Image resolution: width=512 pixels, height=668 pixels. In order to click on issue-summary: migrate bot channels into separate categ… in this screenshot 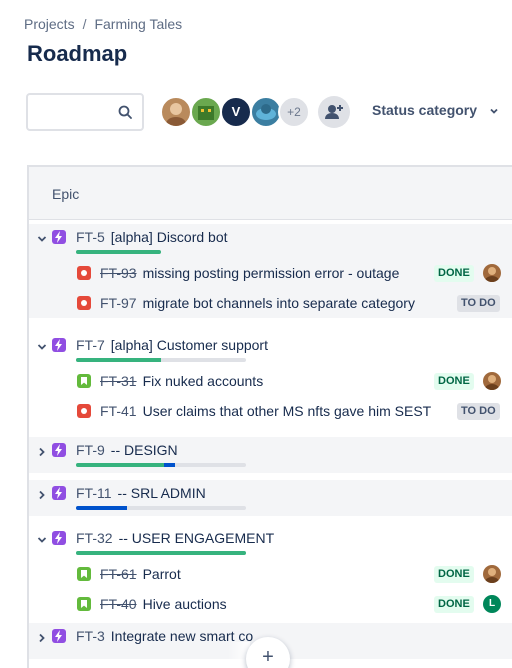, I will do `click(278, 303)`.